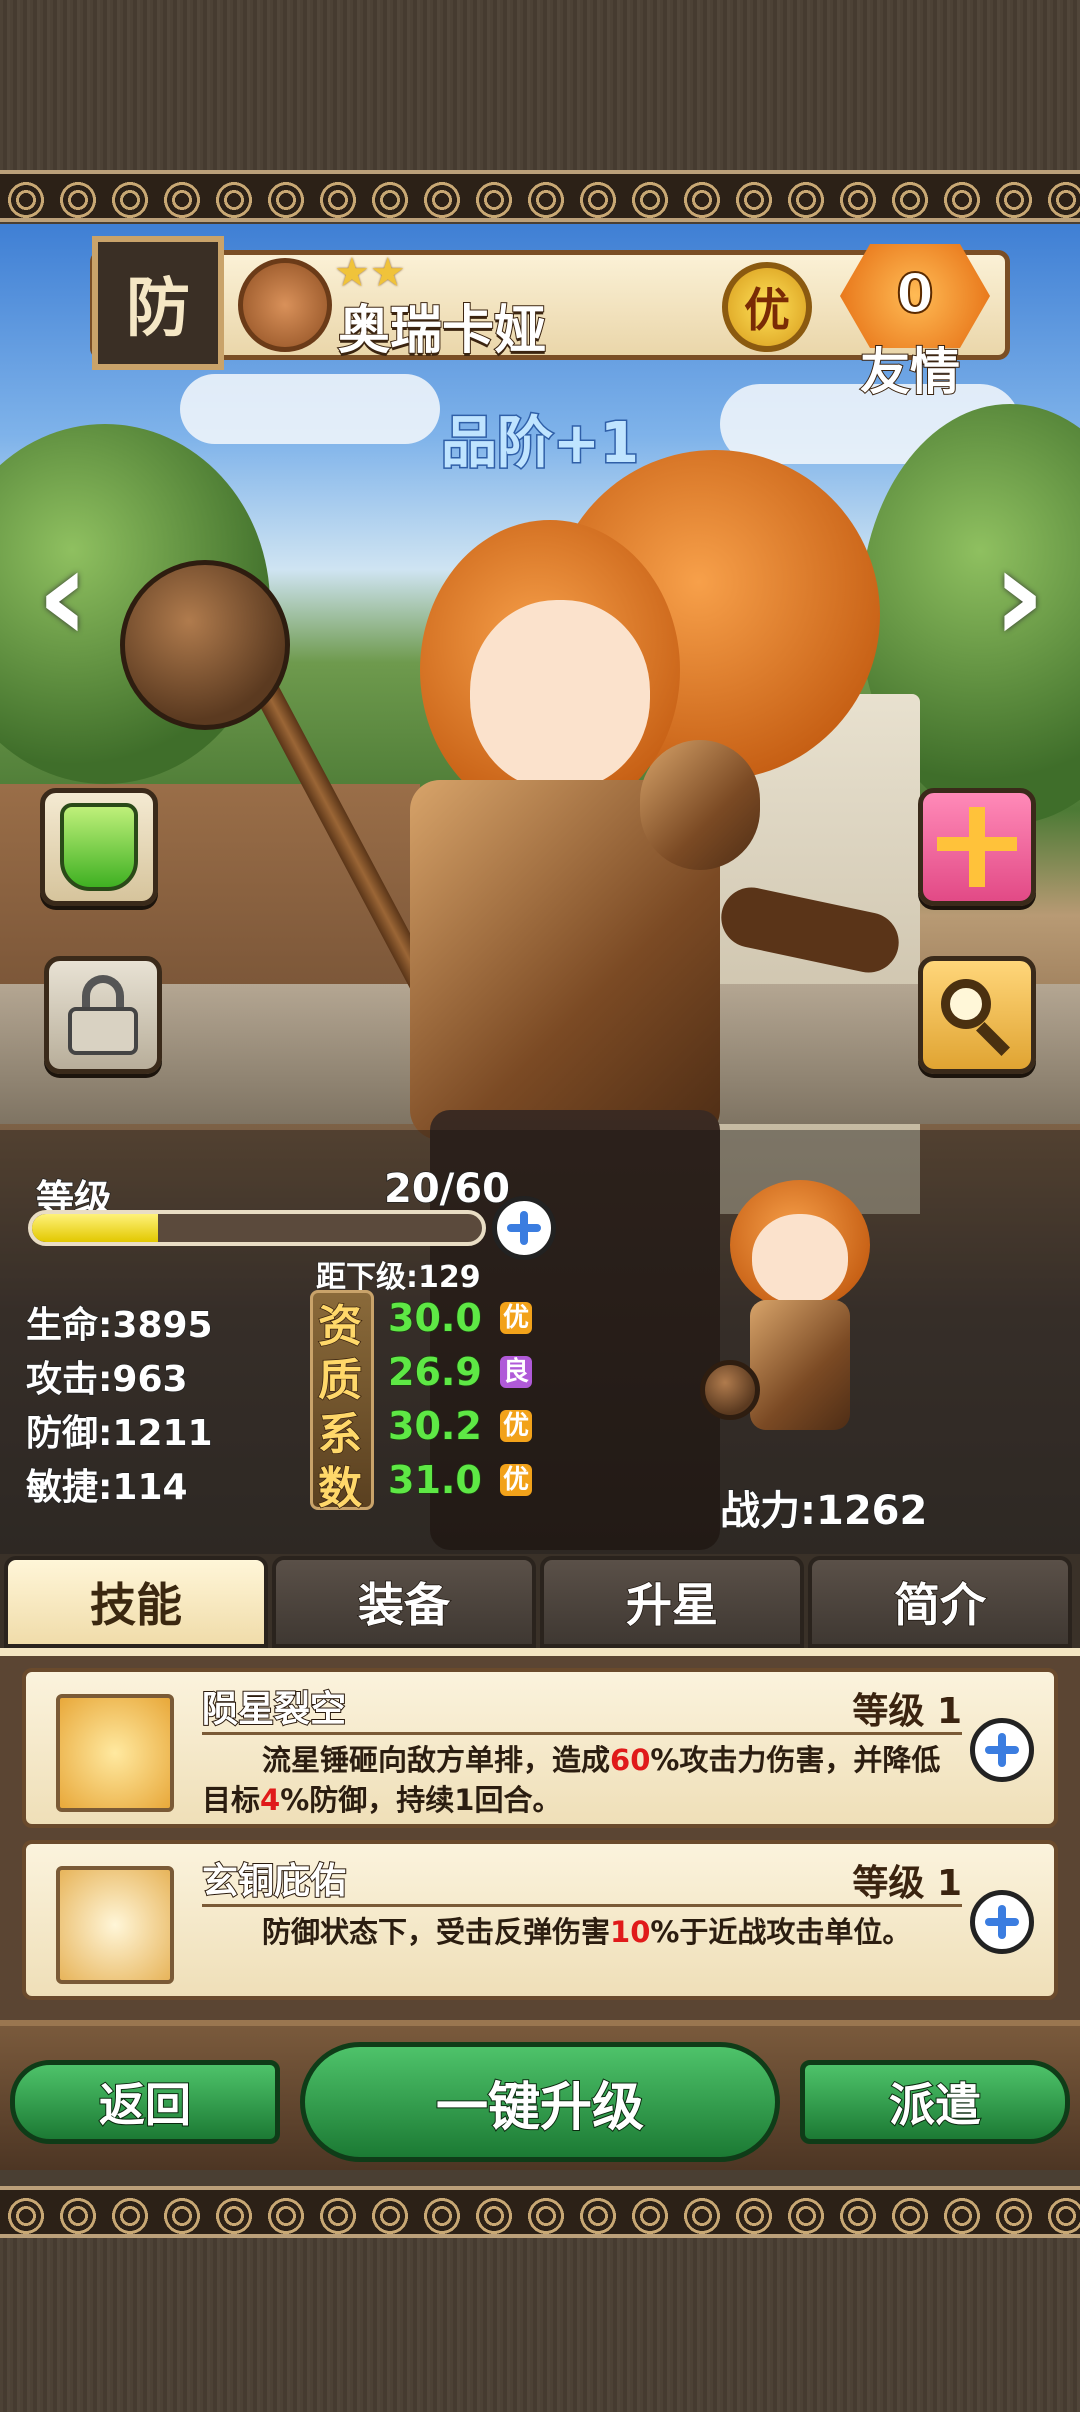 The width and height of the screenshot is (1080, 2412). I want to click on class-badge: 防, so click(158, 303).